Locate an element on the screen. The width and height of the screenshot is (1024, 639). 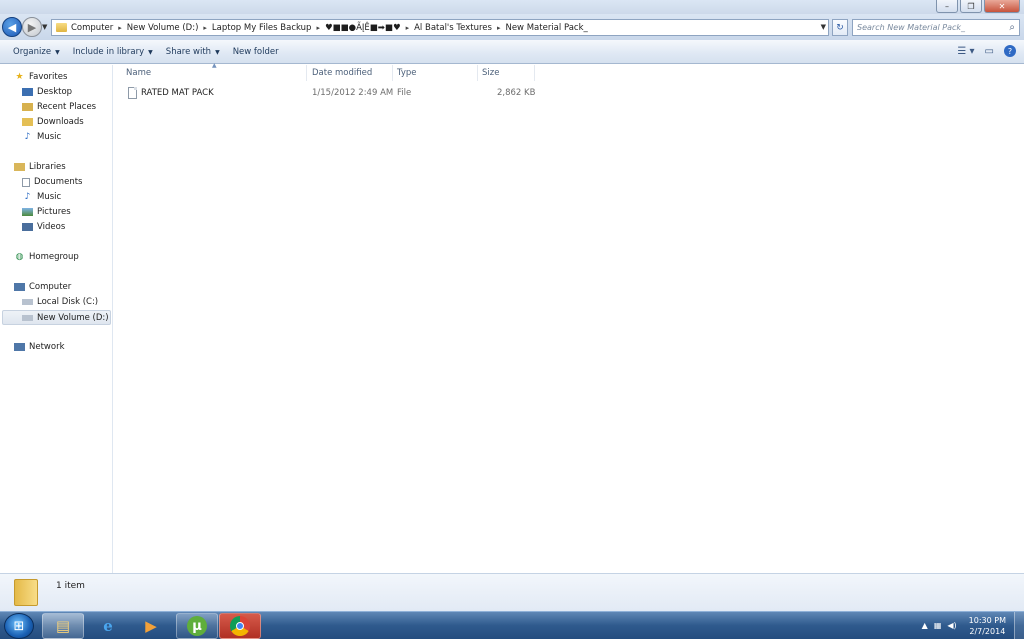
nav-homegroup: ◍ Homegroup is located at coordinates (46, 257).